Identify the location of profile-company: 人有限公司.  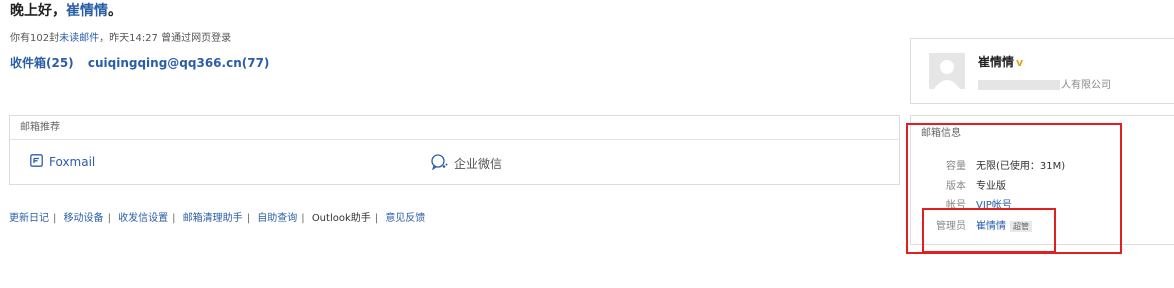
(1044, 83).